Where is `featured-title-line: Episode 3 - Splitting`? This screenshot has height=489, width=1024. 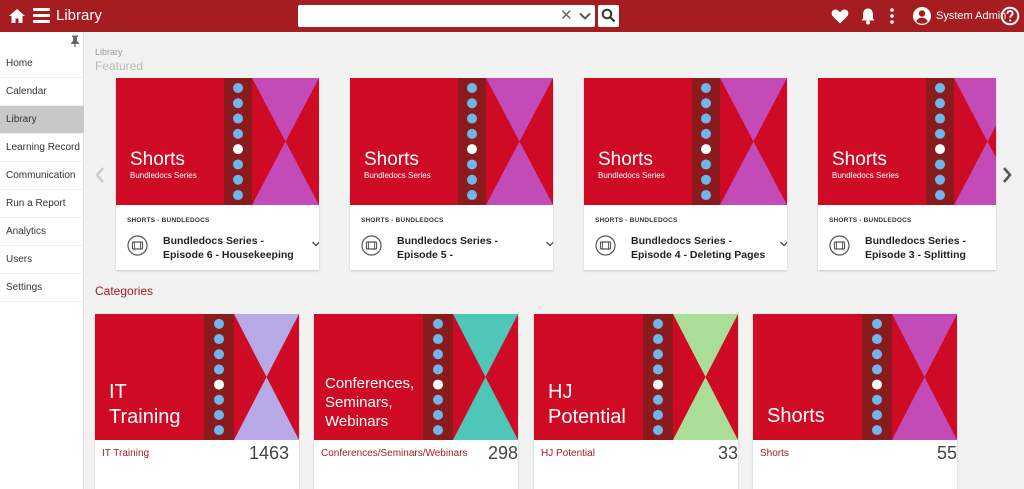 featured-title-line: Episode 3 - Splitting is located at coordinates (915, 255).